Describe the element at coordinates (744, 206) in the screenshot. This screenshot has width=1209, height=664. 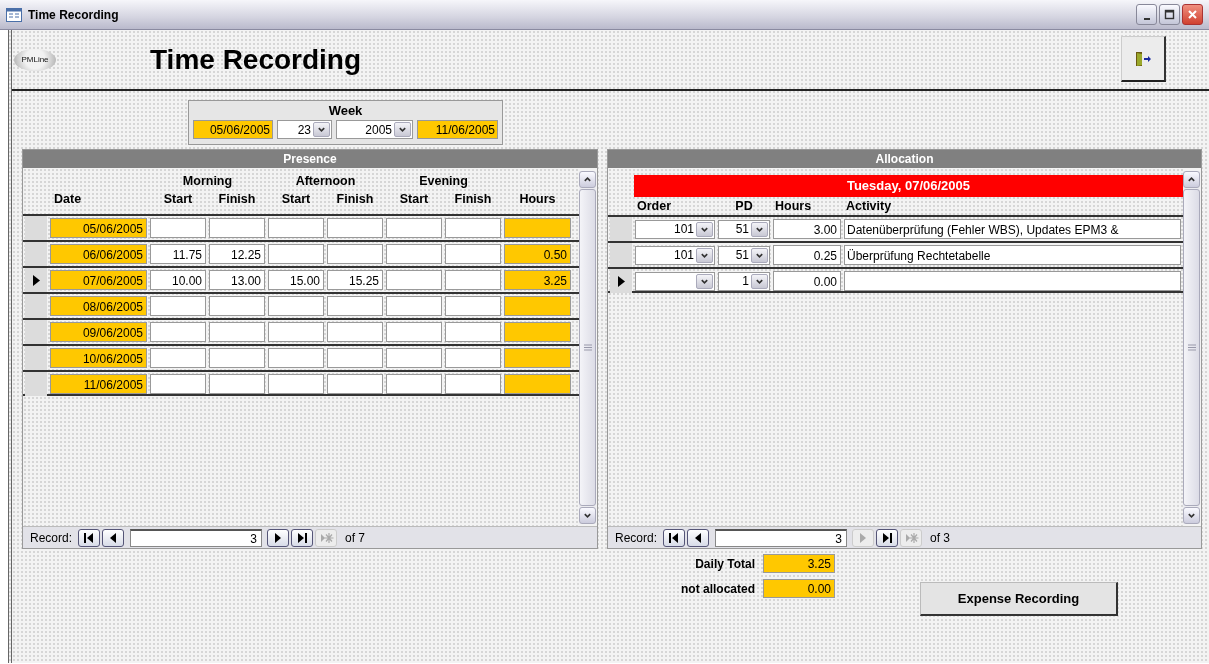
I see `column-header: PD` at that location.